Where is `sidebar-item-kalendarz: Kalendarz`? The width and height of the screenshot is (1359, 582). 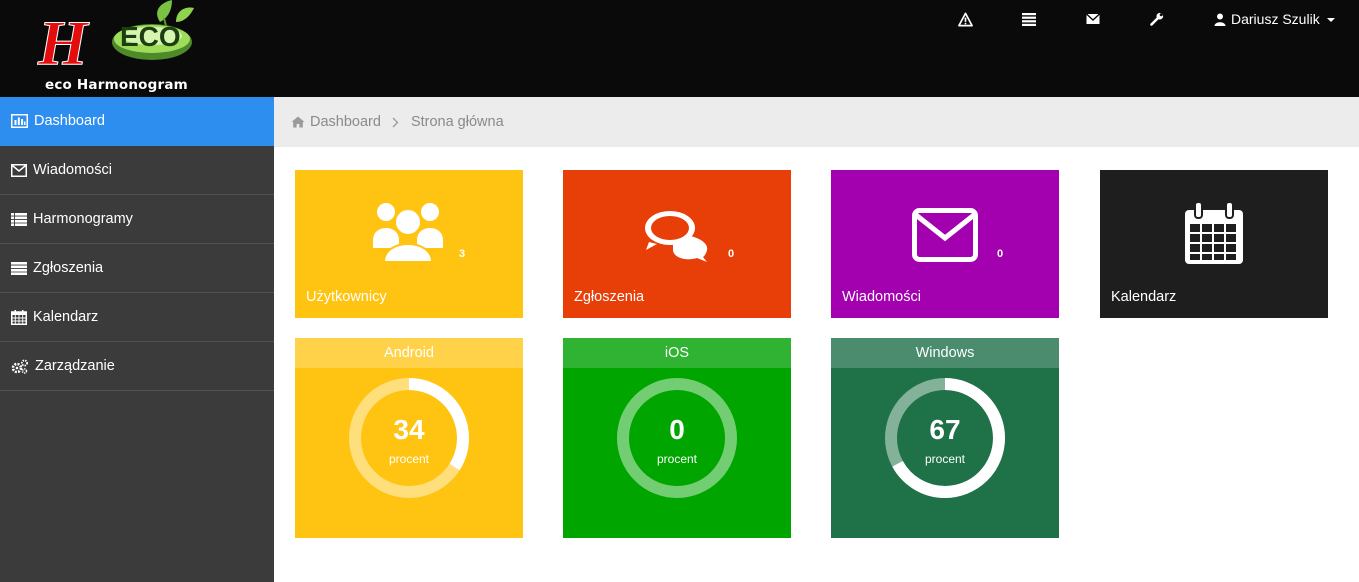
sidebar-item-kalendarz: Kalendarz is located at coordinates (137, 317).